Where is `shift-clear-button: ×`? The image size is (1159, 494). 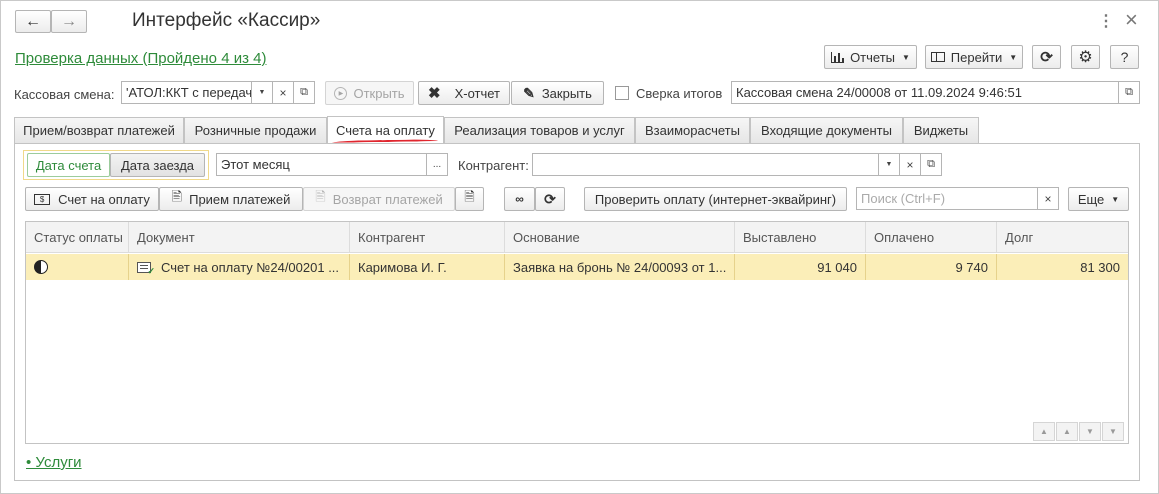 shift-clear-button: × is located at coordinates (283, 92).